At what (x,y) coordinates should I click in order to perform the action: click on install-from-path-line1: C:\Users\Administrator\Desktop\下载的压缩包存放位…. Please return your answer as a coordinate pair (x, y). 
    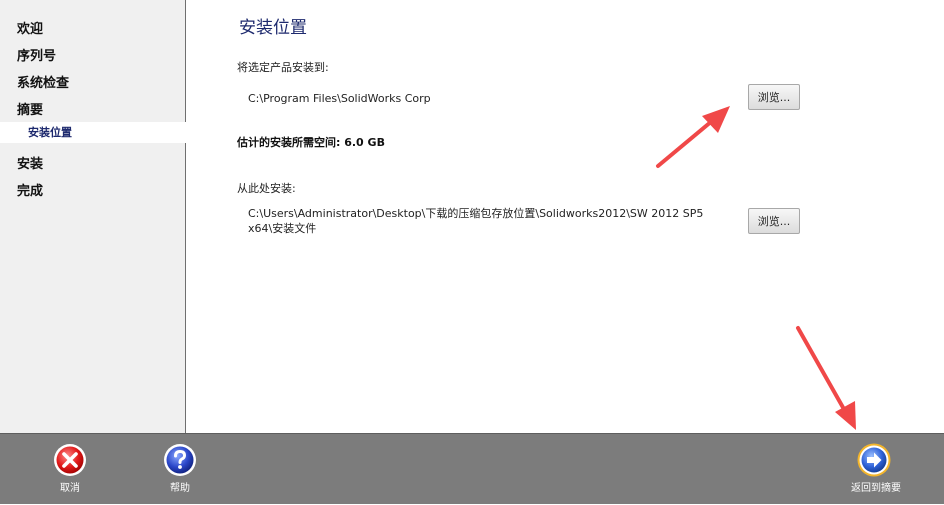
    Looking at the image, I should click on (476, 213).